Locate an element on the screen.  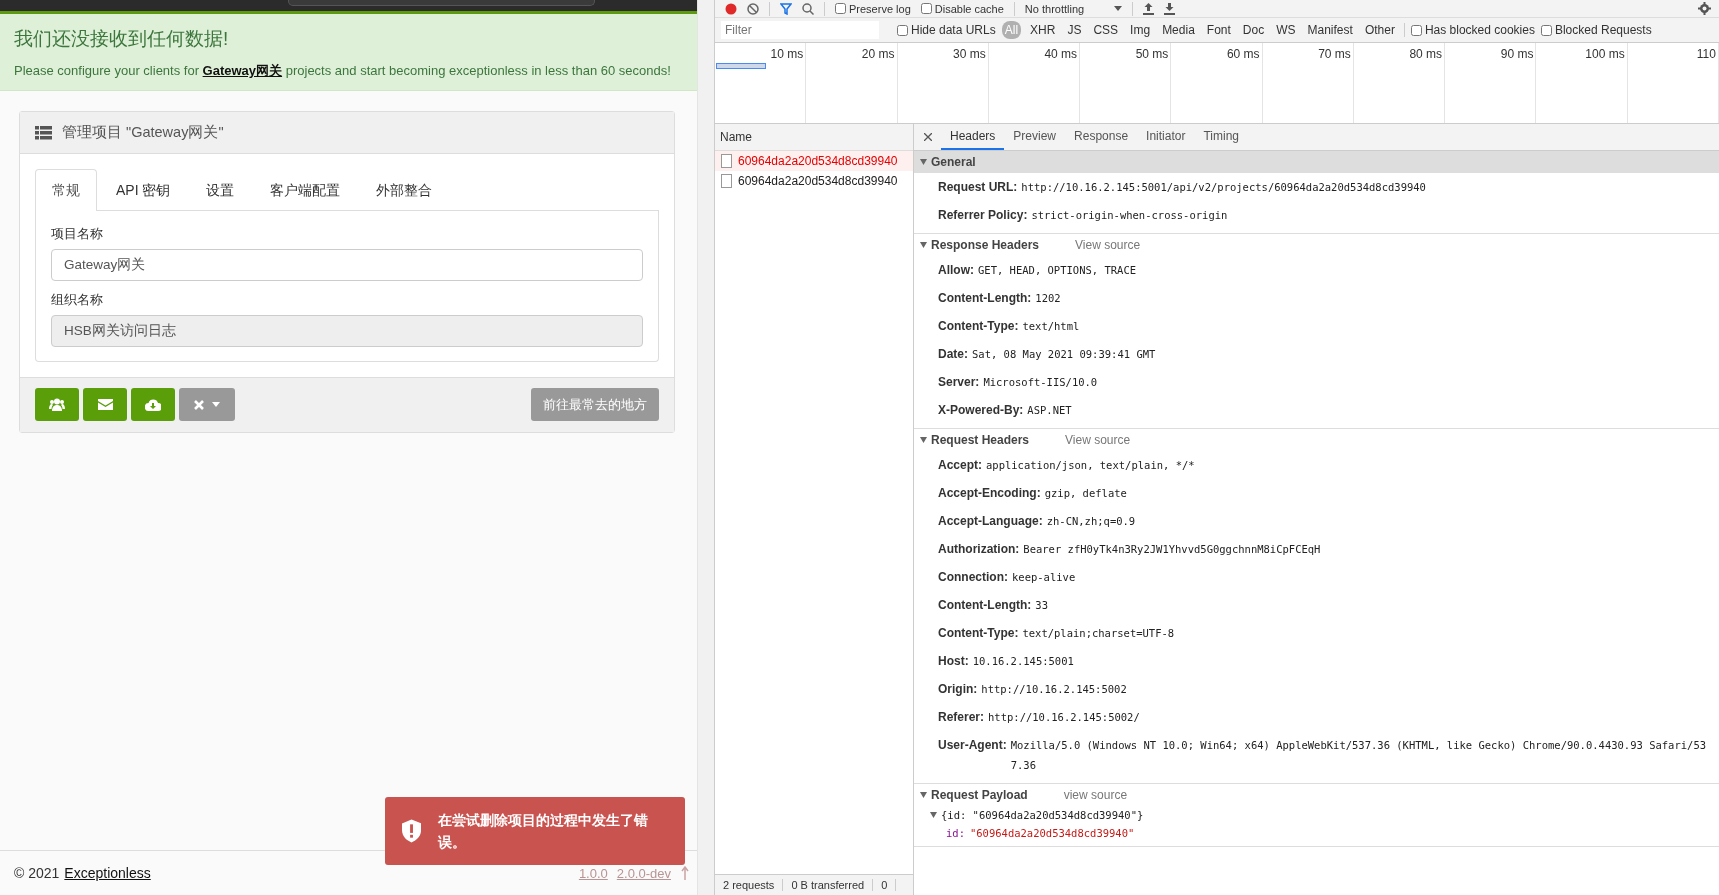
section-header: Request Payload view source is located at coordinates (1316, 795).